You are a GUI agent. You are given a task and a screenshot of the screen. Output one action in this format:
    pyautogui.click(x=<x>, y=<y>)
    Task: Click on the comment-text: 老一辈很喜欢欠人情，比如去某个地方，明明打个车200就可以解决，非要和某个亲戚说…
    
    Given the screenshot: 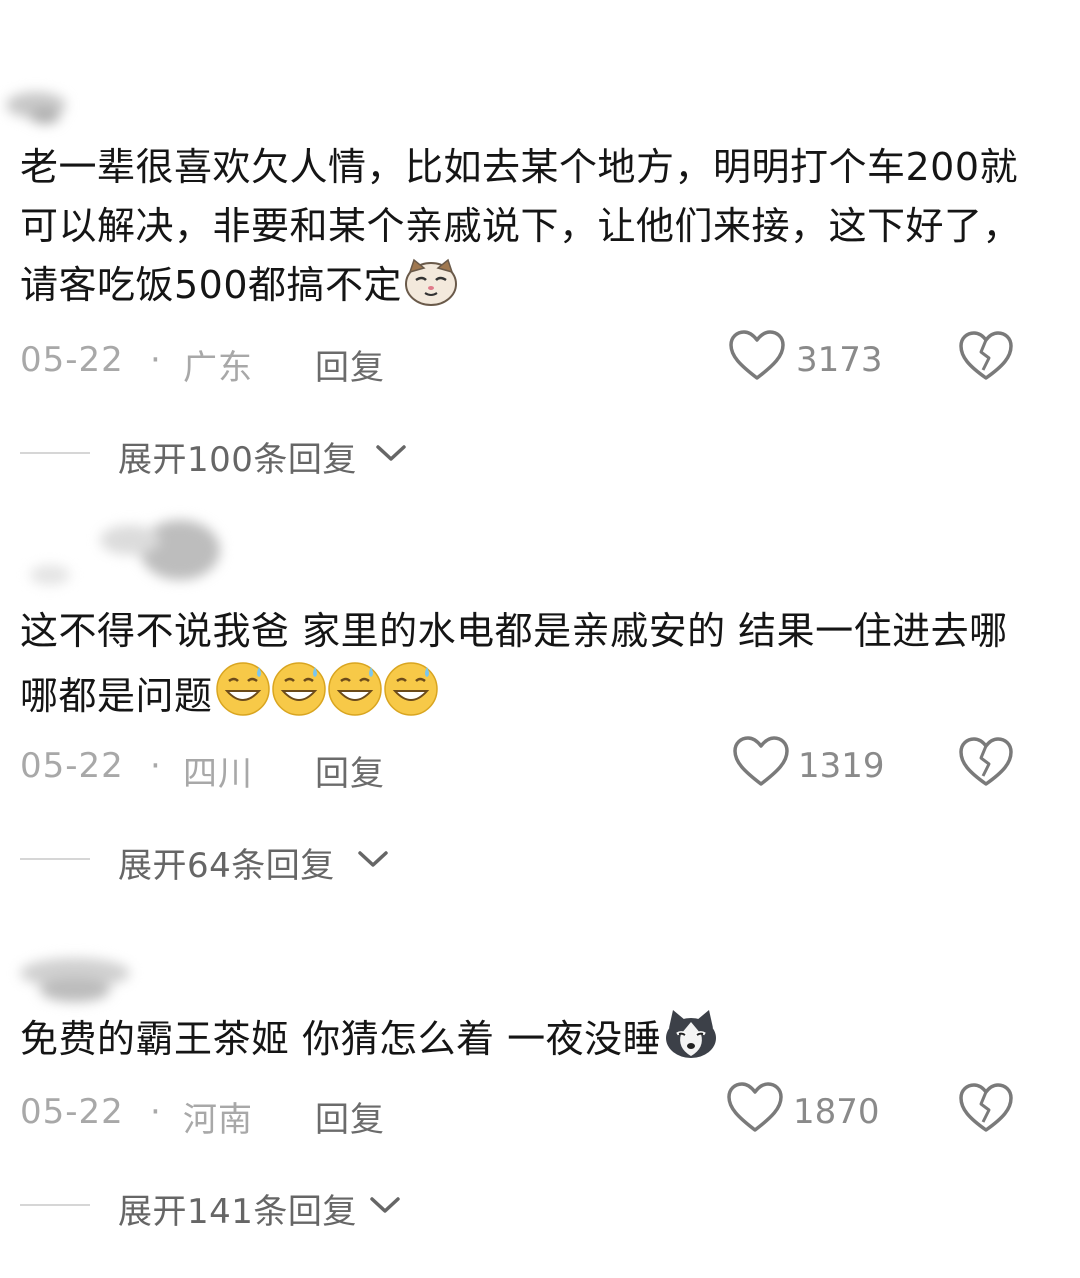 What is the action you would take?
    pyautogui.click(x=525, y=230)
    